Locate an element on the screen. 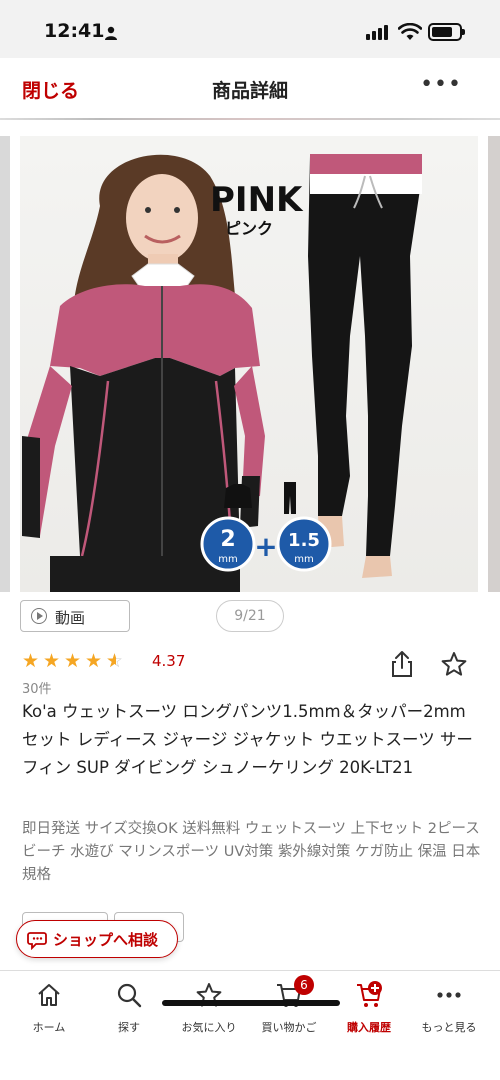  shop-consult-label: ショップへ相談 is located at coordinates (106, 940).